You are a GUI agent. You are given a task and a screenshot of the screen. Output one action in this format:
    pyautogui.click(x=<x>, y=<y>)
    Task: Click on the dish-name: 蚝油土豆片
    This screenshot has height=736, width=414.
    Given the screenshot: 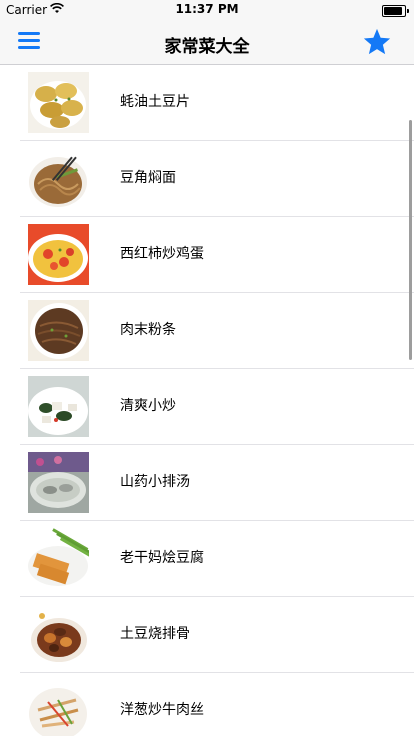 What is the action you would take?
    pyautogui.click(x=155, y=102)
    